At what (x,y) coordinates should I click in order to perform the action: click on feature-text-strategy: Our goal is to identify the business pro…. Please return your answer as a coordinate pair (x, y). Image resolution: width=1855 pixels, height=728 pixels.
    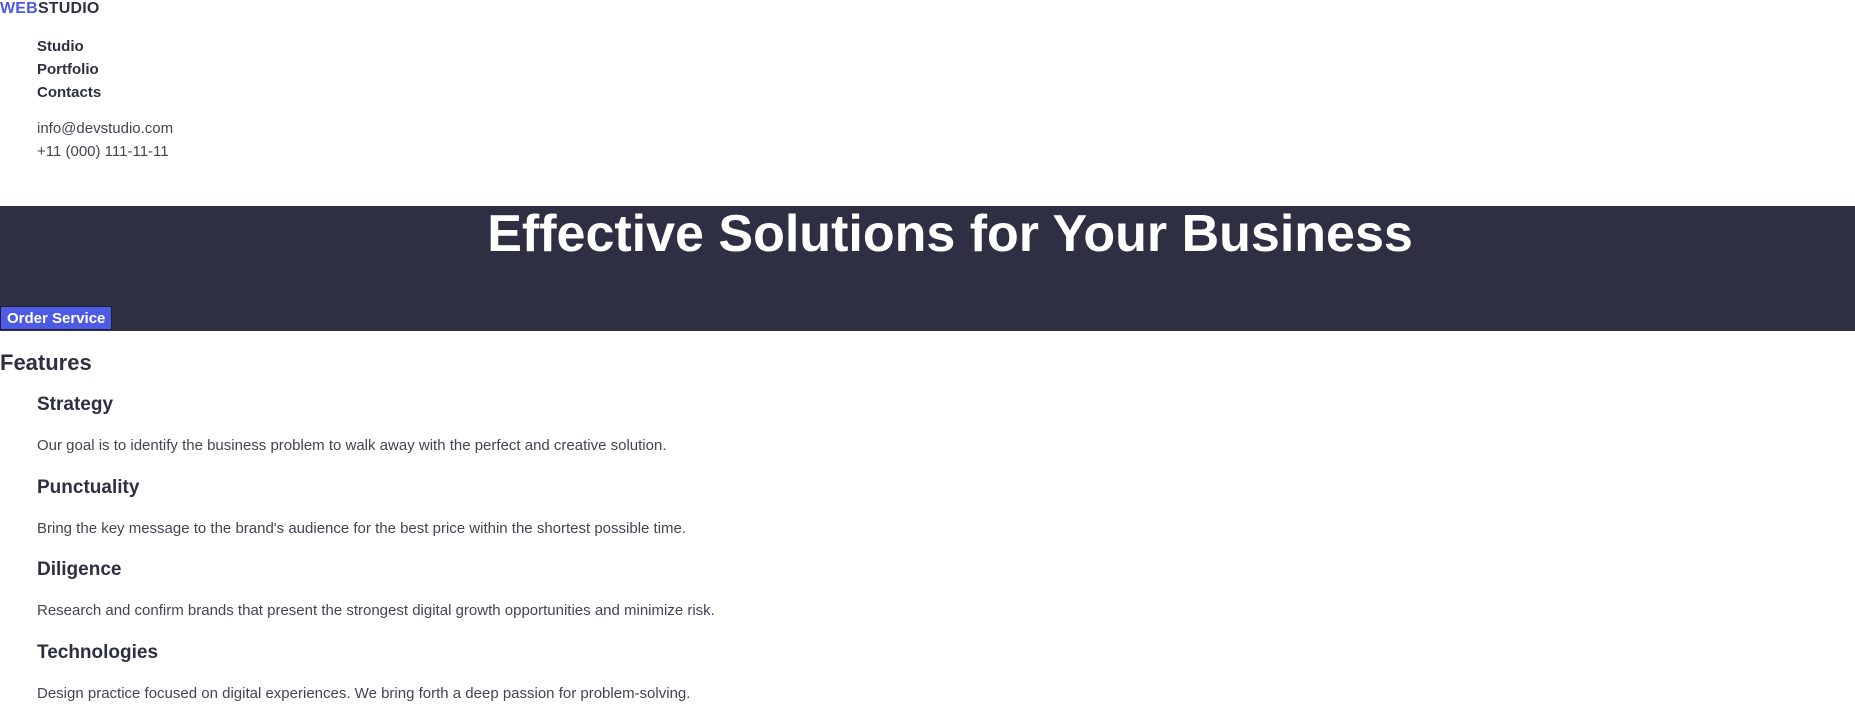
    Looking at the image, I should click on (352, 445).